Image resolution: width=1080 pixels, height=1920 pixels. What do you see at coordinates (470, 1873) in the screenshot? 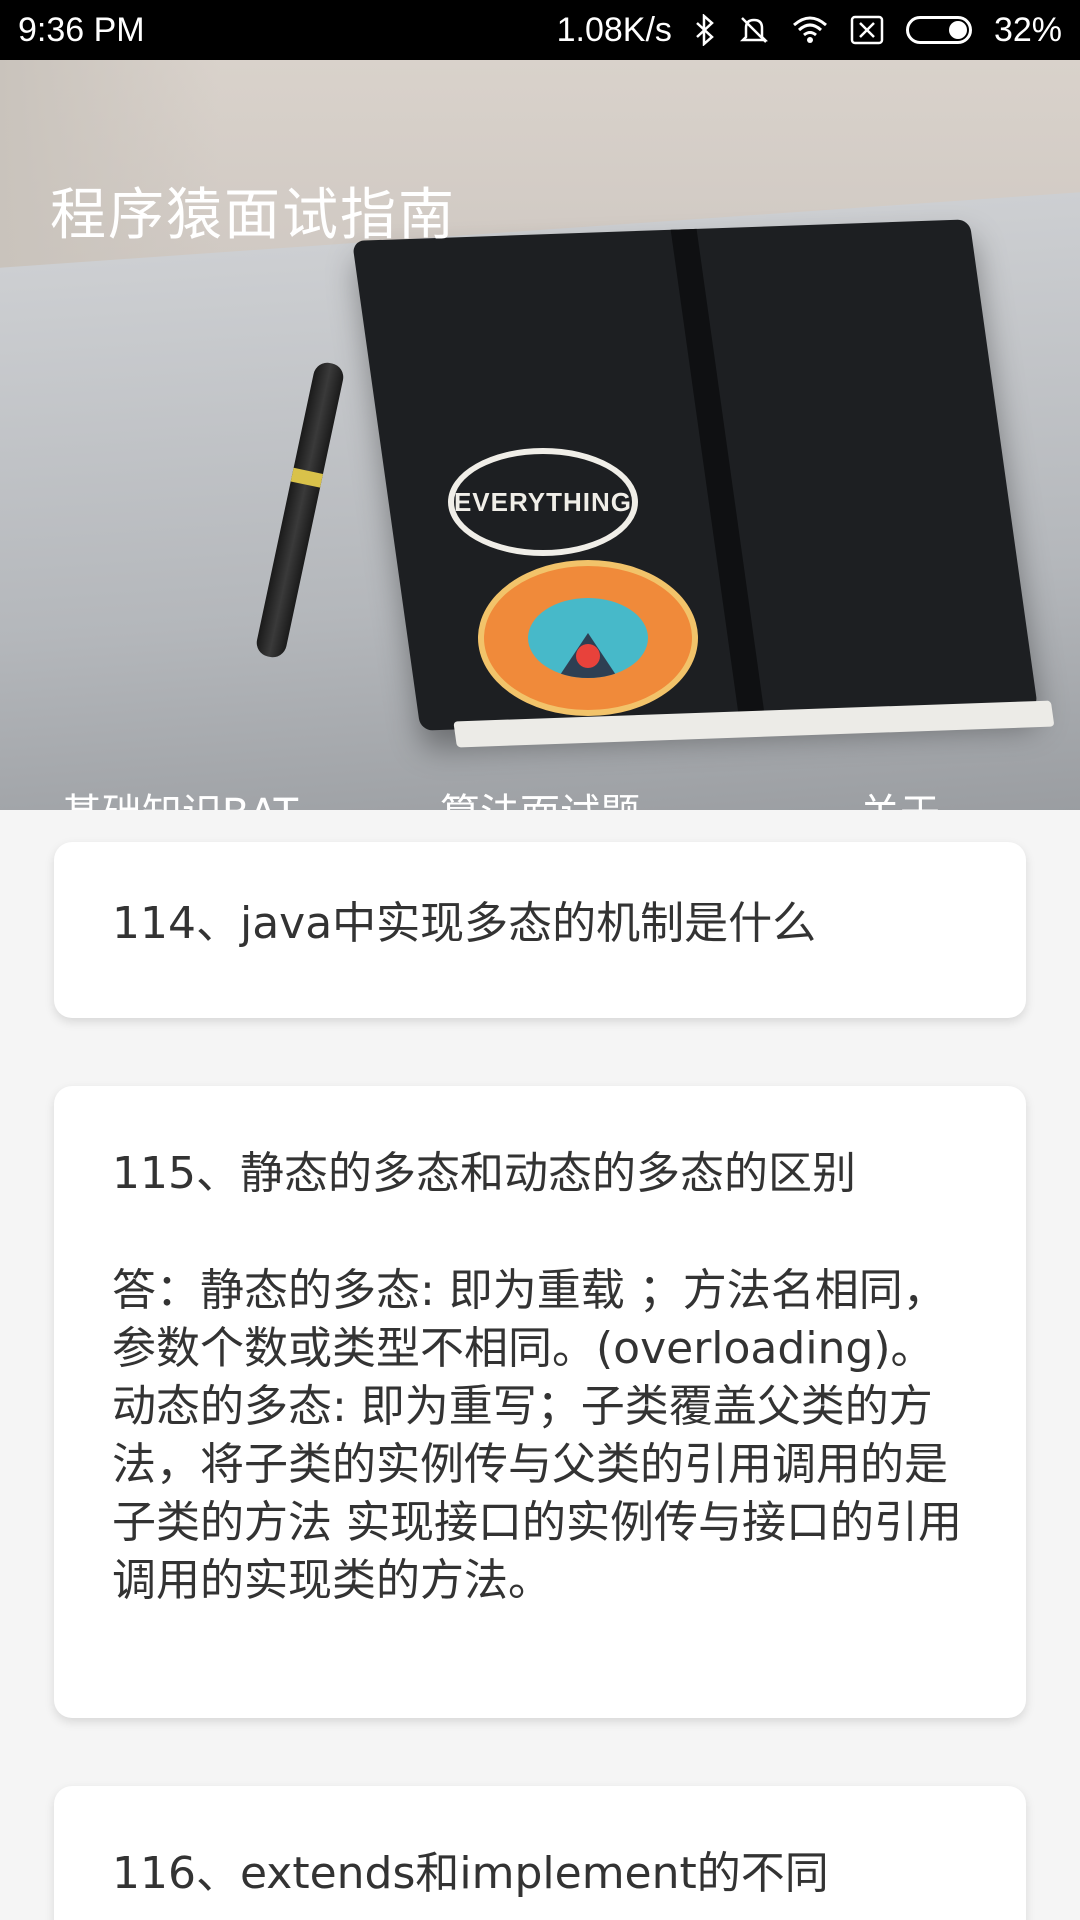
I see `question-title: 116、extends和implement的不同` at bounding box center [470, 1873].